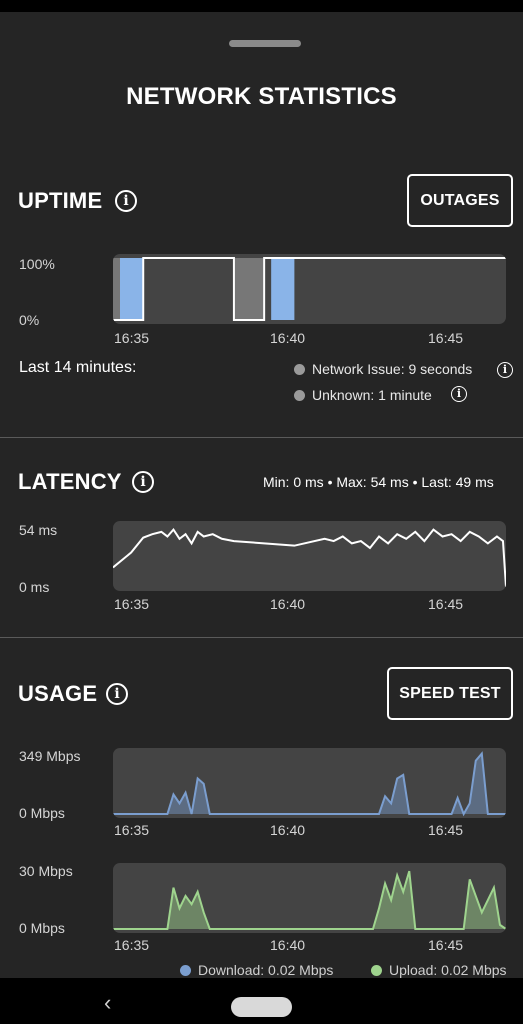  Describe the element at coordinates (132, 604) in the screenshot. I see `latency-x-tick-1: 16:35` at that location.